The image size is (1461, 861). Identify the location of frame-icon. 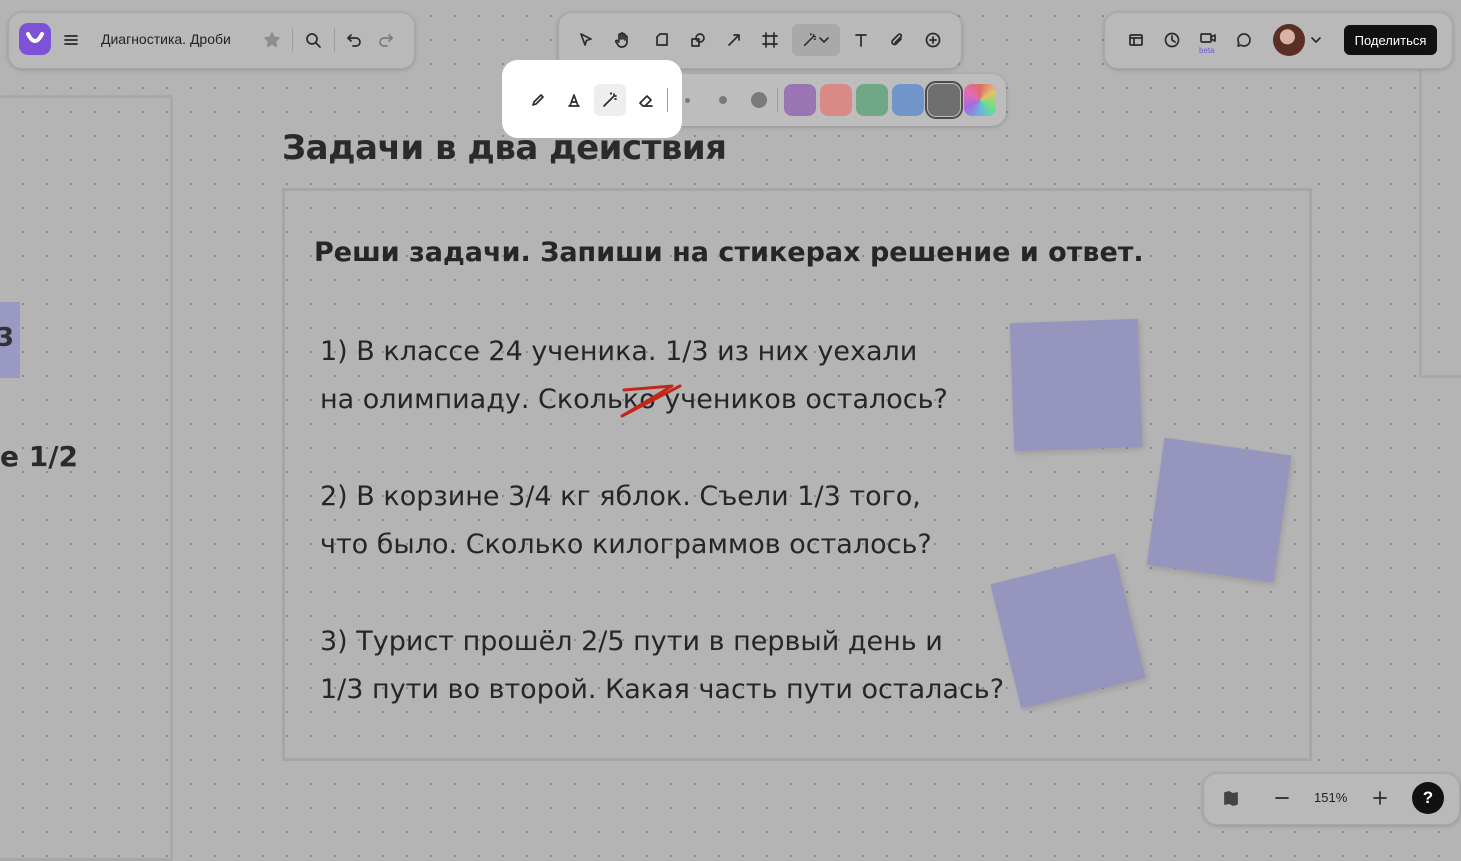
(770, 40).